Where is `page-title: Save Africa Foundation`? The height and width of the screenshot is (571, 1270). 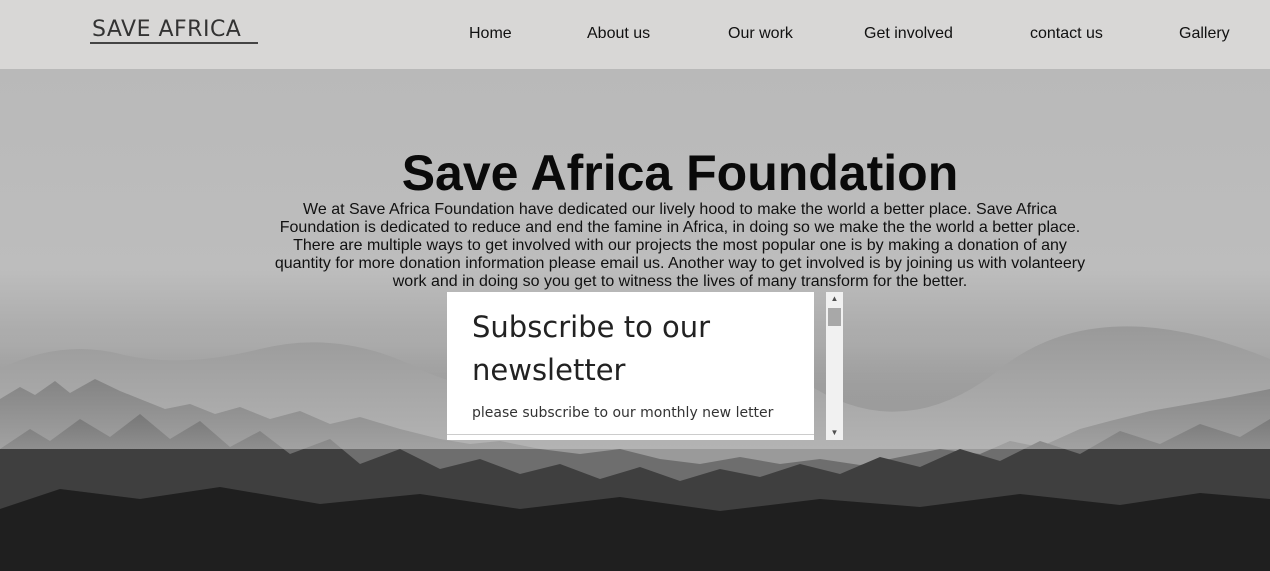
page-title: Save Africa Foundation is located at coordinates (680, 173).